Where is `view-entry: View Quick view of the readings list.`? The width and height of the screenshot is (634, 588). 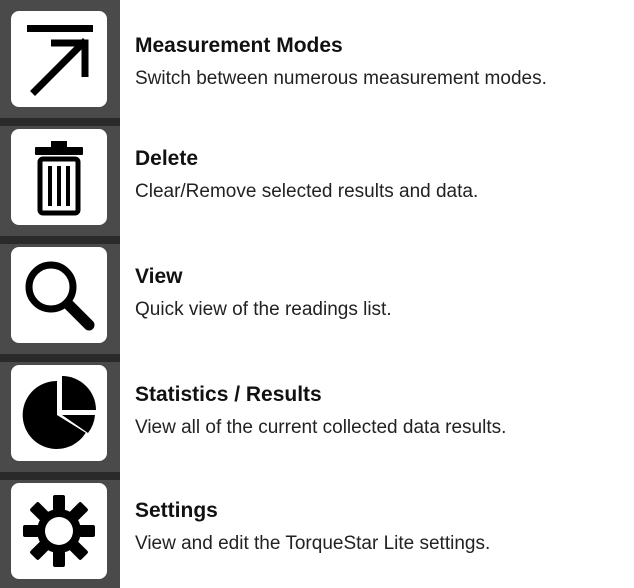 view-entry: View Quick view of the readings list. is located at coordinates (382, 293).